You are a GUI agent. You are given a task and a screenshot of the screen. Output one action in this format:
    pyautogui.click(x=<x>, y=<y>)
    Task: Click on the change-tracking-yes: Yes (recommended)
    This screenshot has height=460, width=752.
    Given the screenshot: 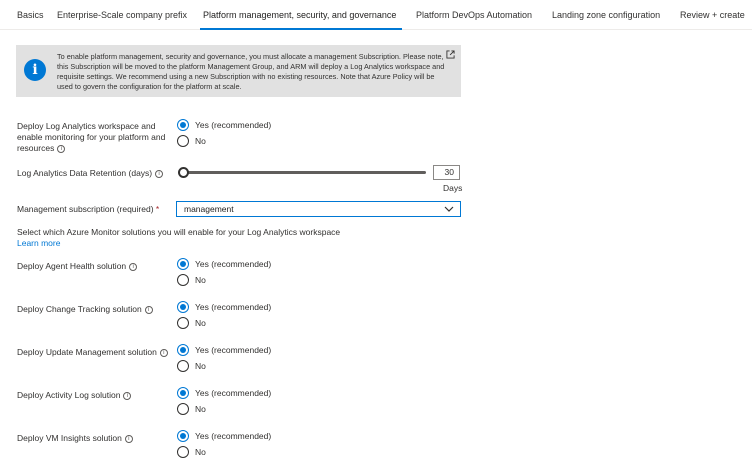 What is the action you would take?
    pyautogui.click(x=224, y=307)
    